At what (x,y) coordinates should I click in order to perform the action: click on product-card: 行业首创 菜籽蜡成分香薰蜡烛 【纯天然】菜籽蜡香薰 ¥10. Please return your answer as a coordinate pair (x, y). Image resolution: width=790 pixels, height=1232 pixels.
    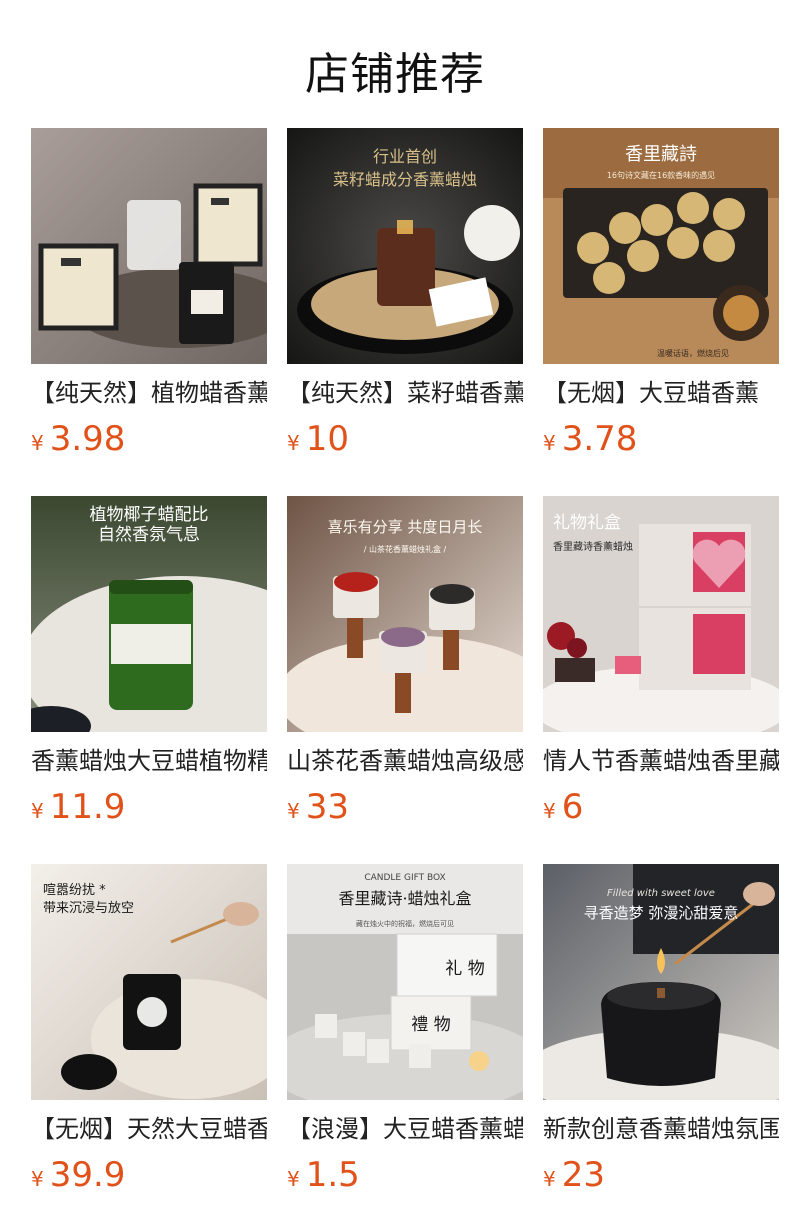
    Looking at the image, I should click on (405, 294).